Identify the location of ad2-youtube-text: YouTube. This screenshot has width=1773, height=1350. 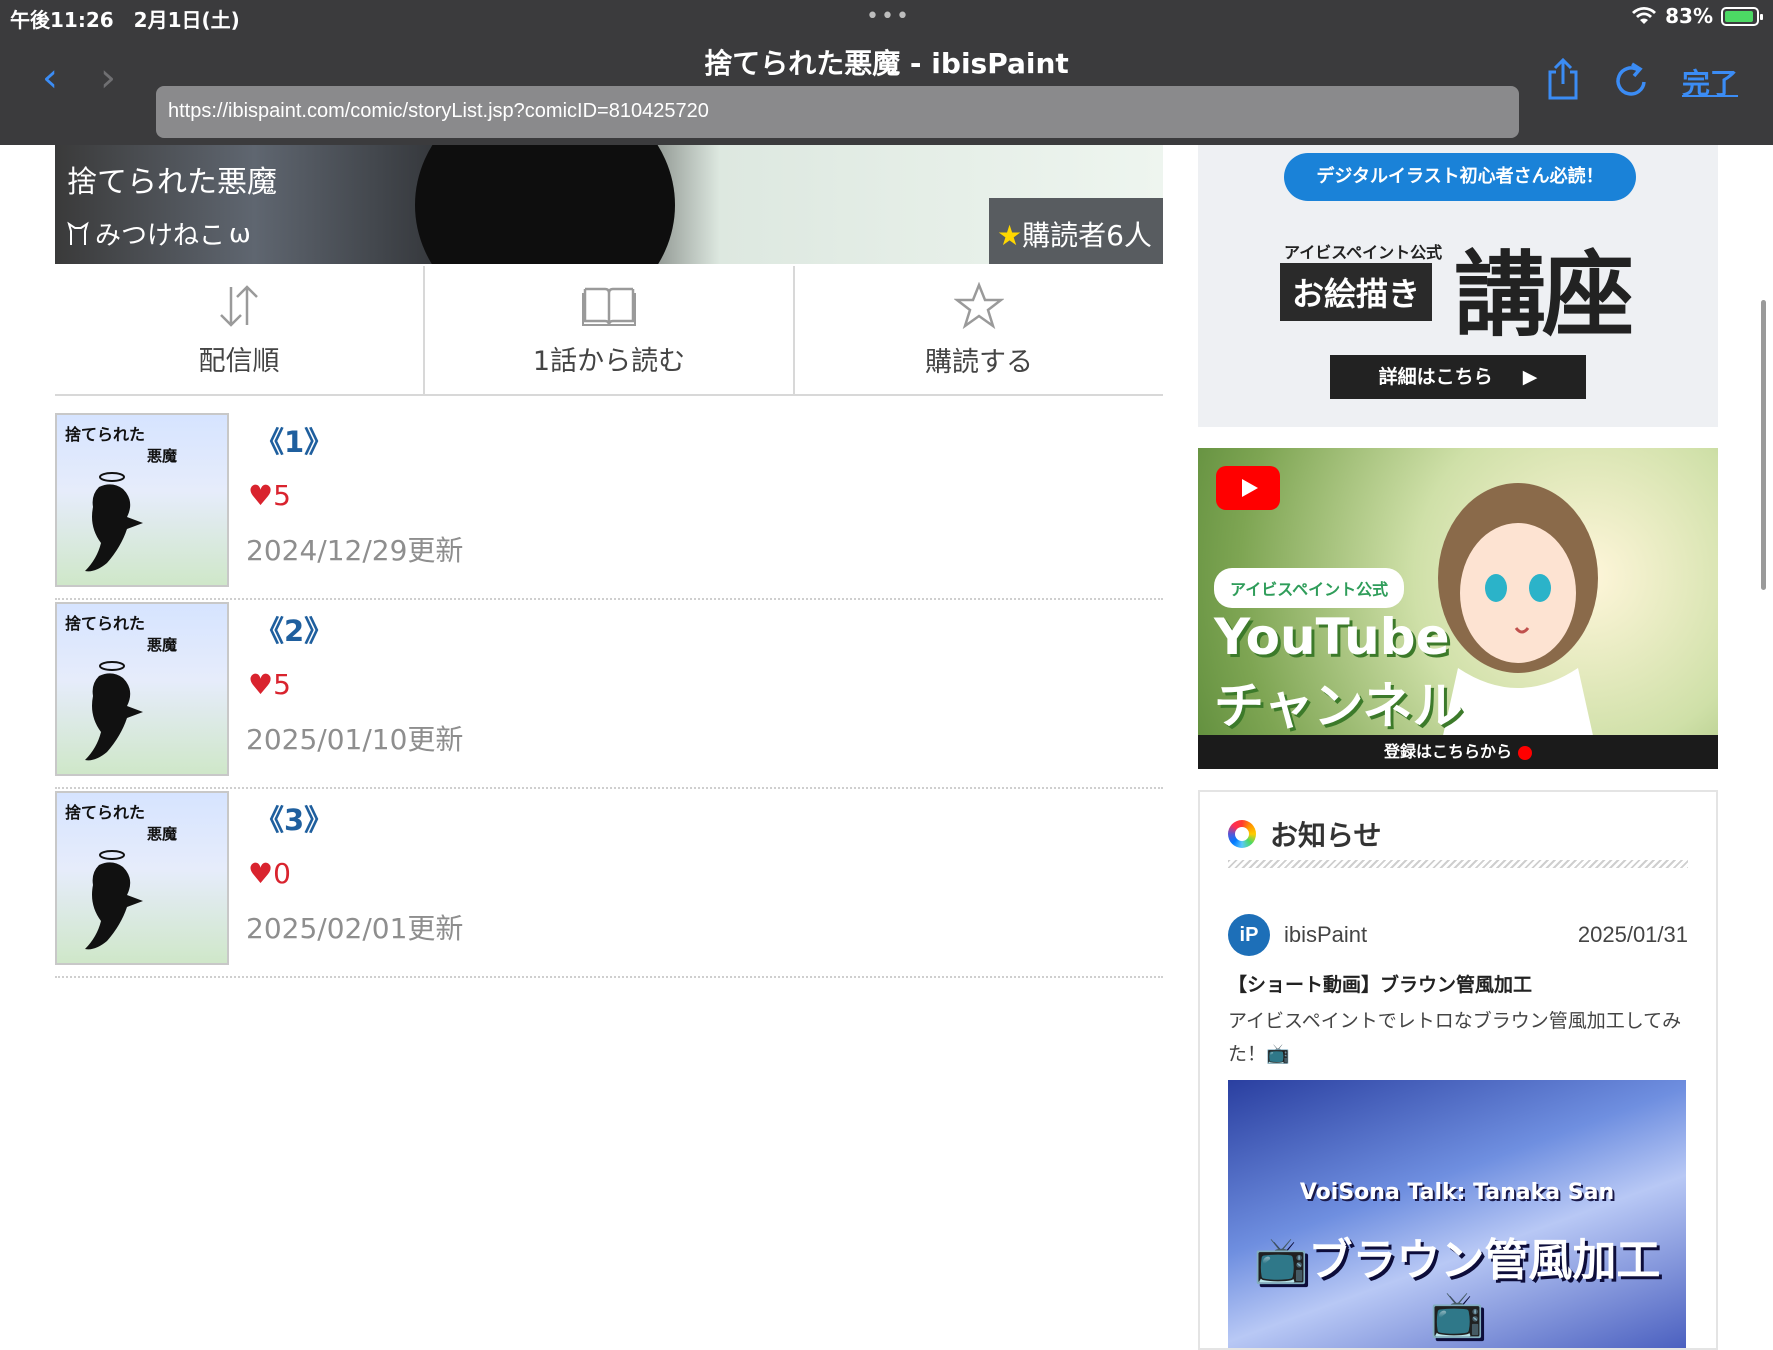
(1332, 637).